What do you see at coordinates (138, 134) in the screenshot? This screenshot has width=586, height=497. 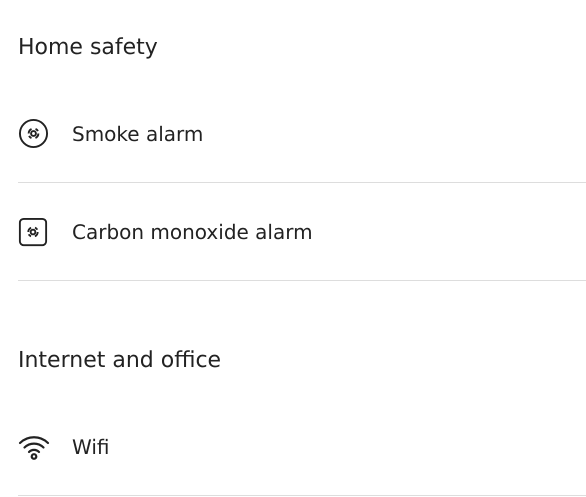 I see `amenity-label: Smoke alarm` at bounding box center [138, 134].